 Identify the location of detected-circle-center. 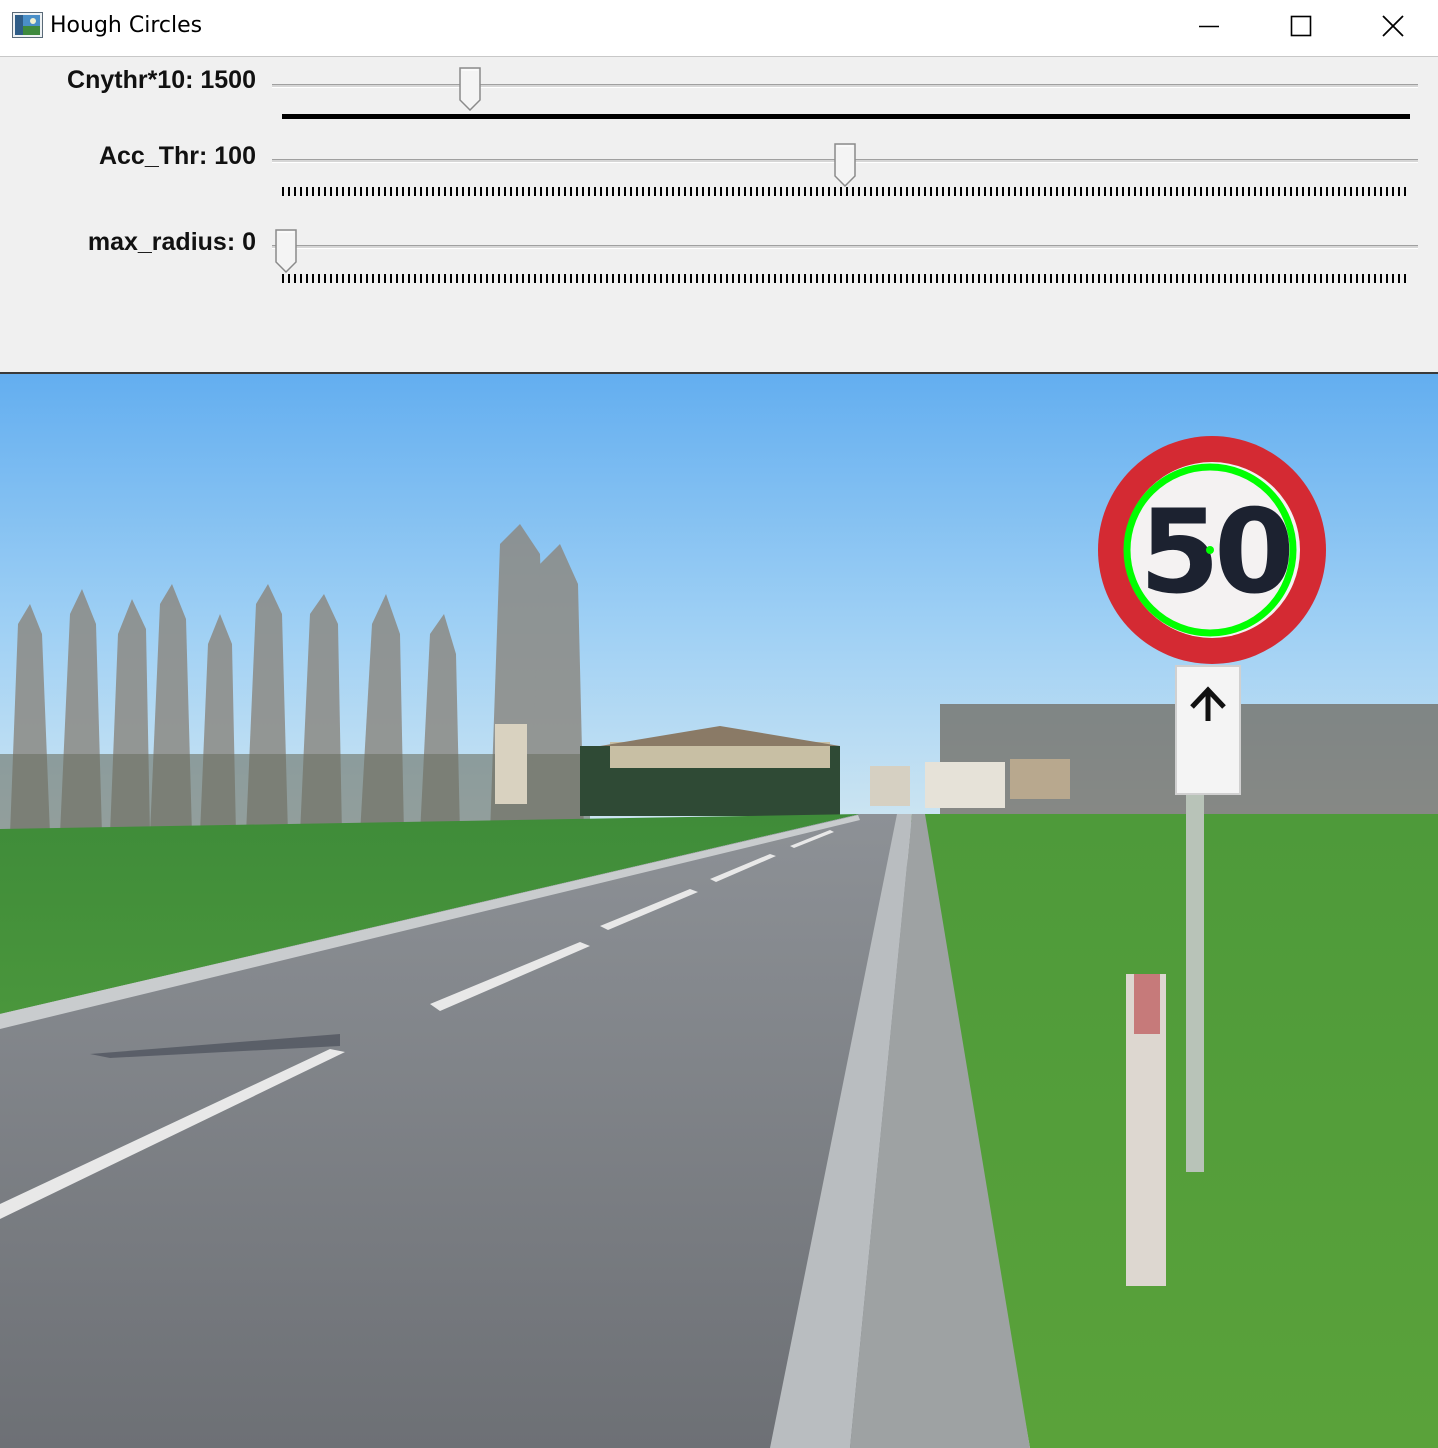
(1210, 550).